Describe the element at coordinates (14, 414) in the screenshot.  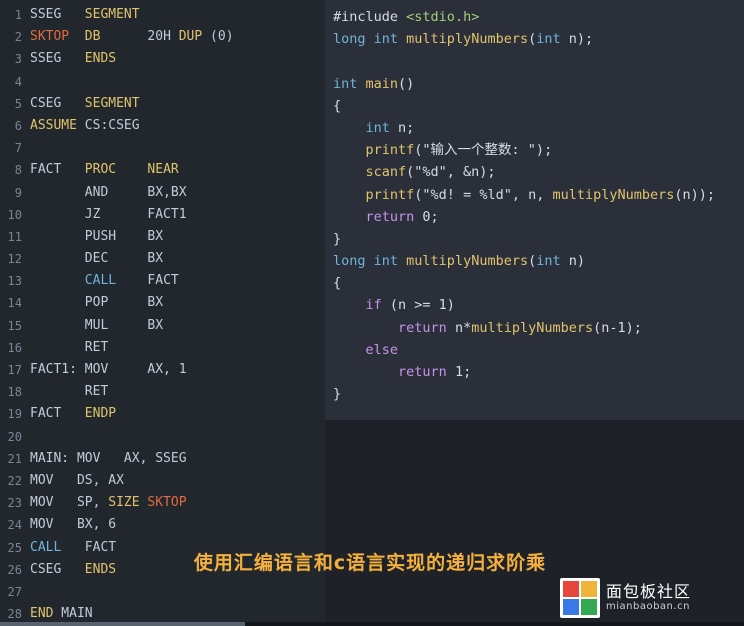
I see `line-number: 19` at that location.